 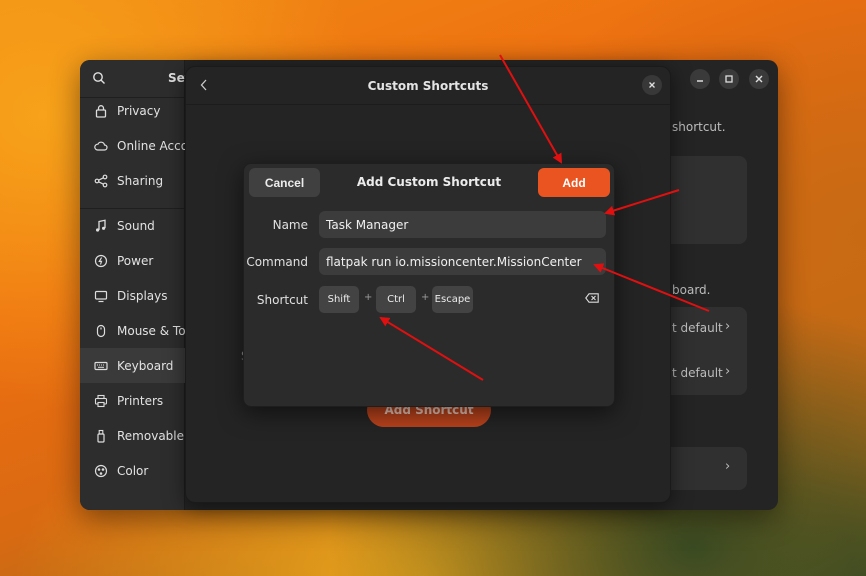 What do you see at coordinates (101, 296) in the screenshot?
I see `monitor-icon` at bounding box center [101, 296].